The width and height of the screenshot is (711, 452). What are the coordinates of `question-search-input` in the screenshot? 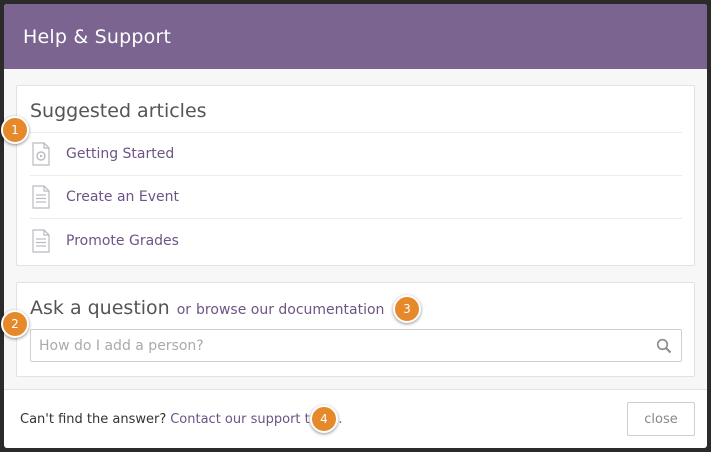 It's located at (356, 345).